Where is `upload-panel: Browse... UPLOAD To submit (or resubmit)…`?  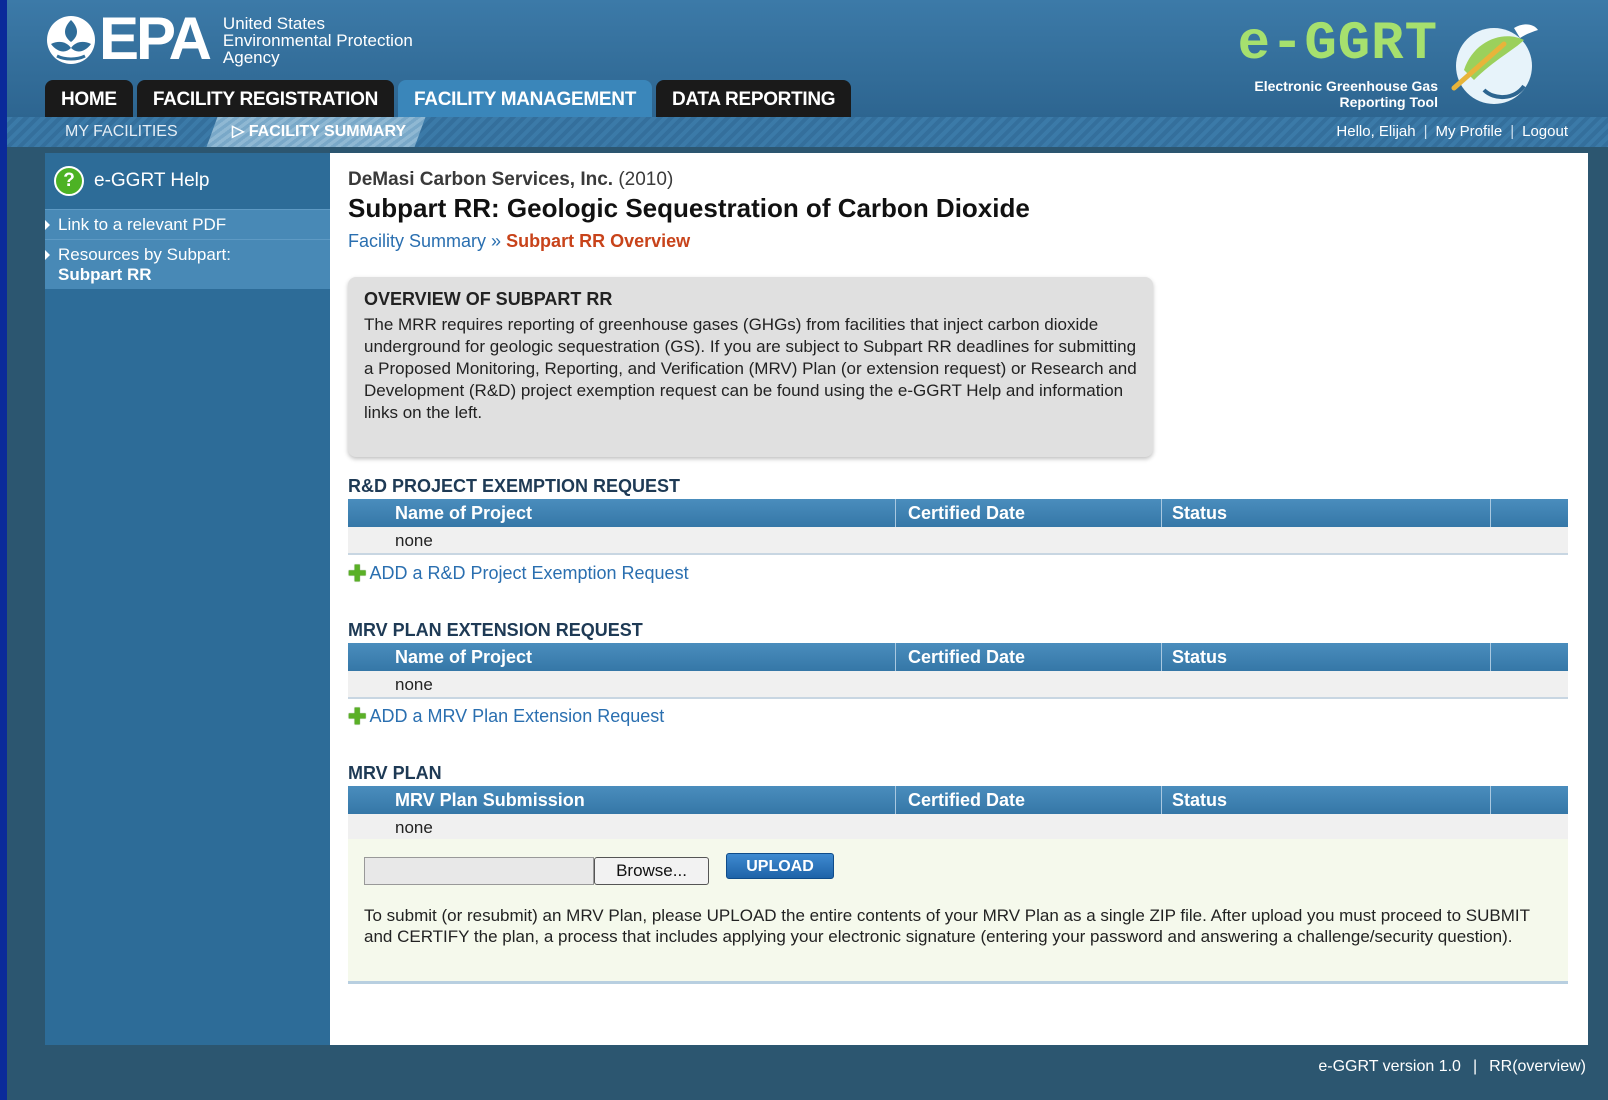 upload-panel: Browse... UPLOAD To submit (or resubmit)… is located at coordinates (958, 911).